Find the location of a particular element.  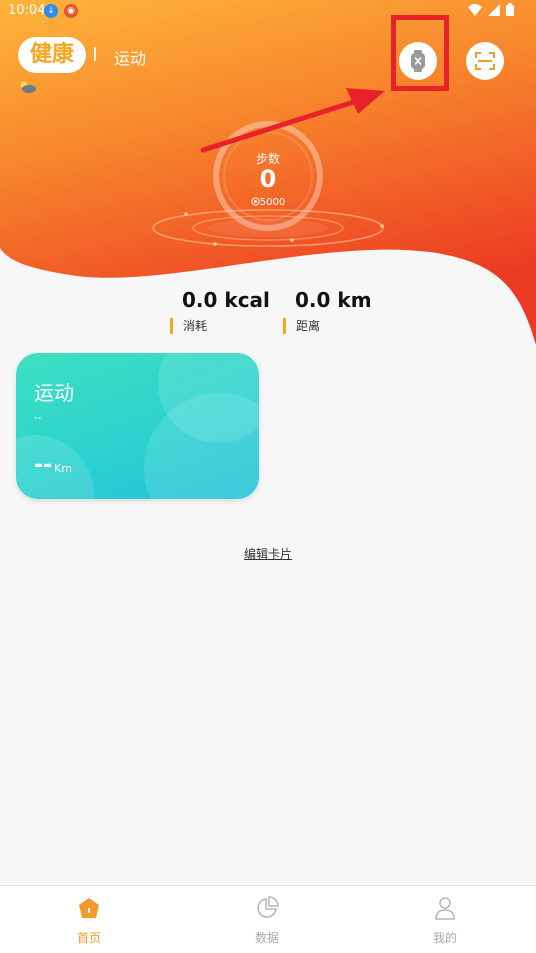

battery-icon is located at coordinates (510, 9).